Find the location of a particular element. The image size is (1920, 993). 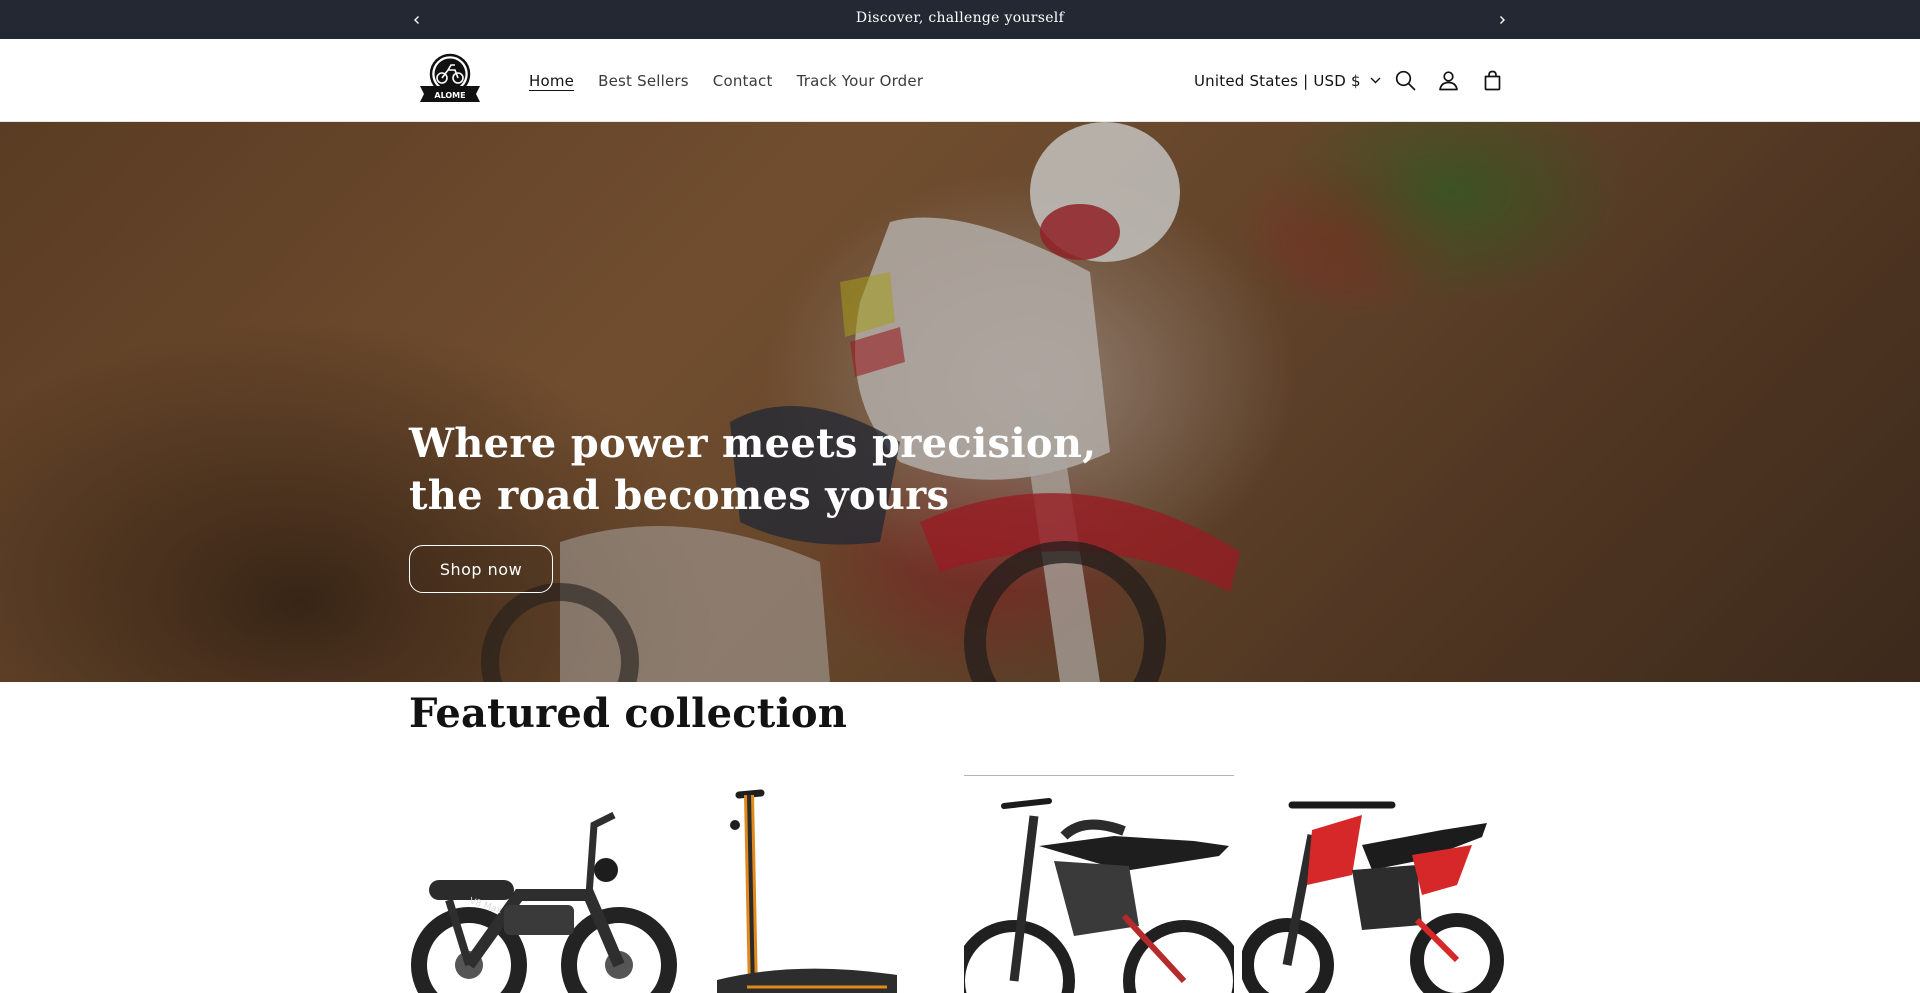

search-icon is located at coordinates (1405, 80).